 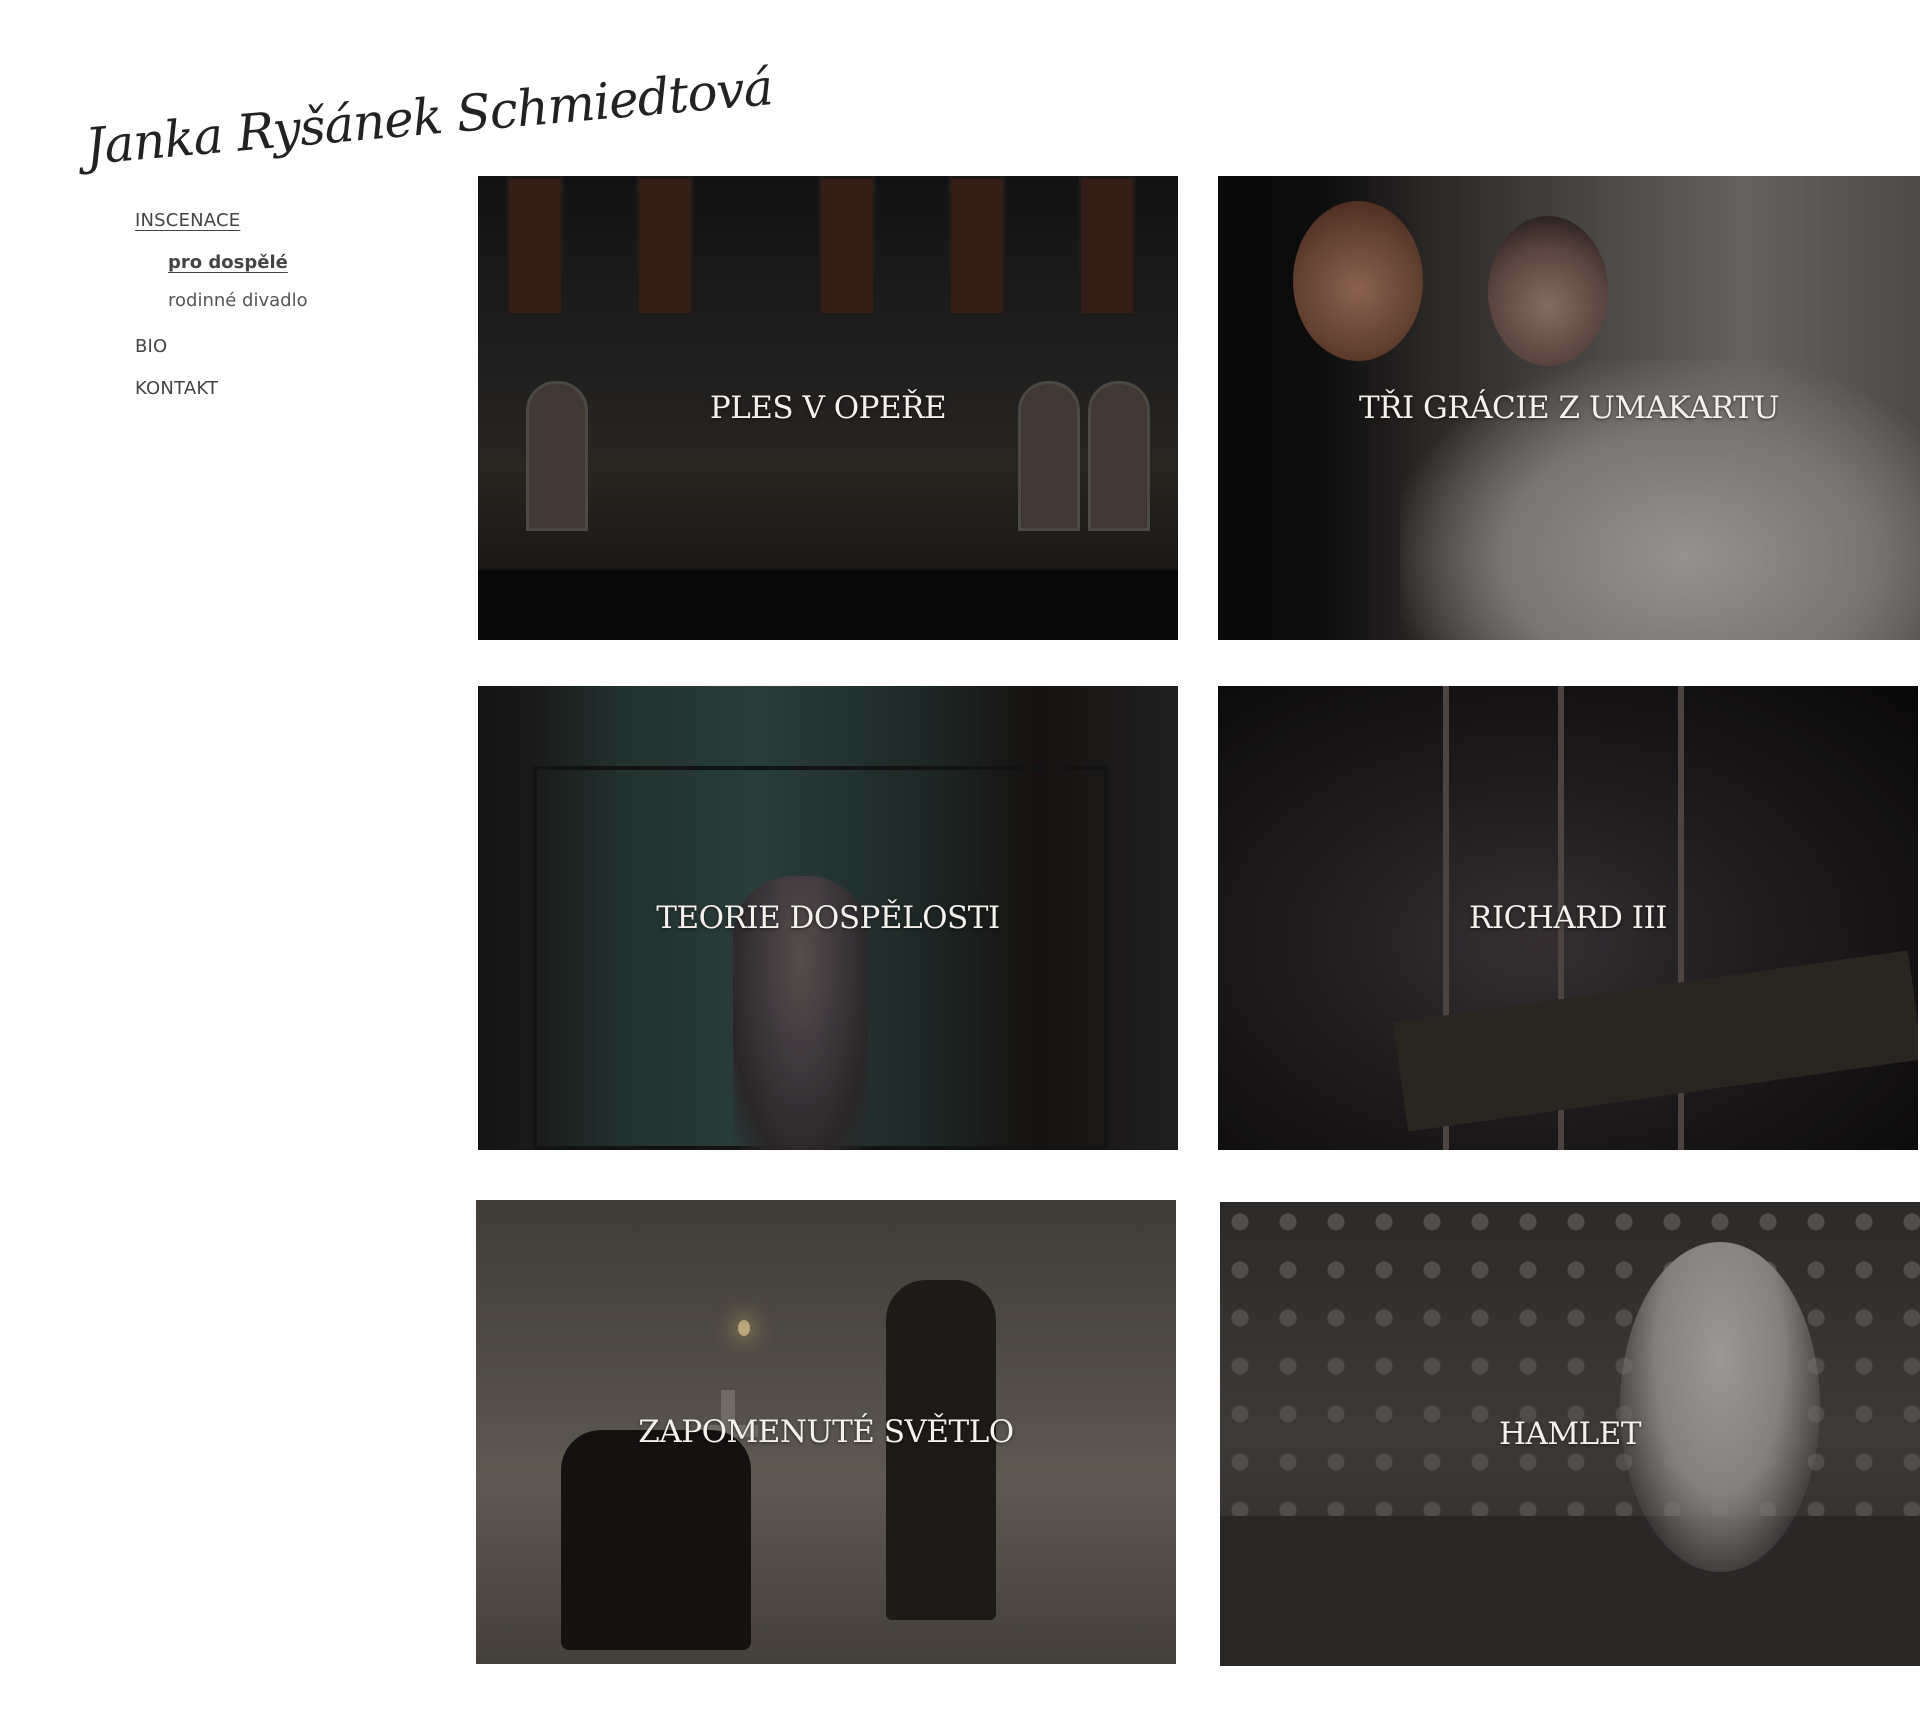 I want to click on production-tile-richard-iii: RICHARD III, so click(x=1568, y=918).